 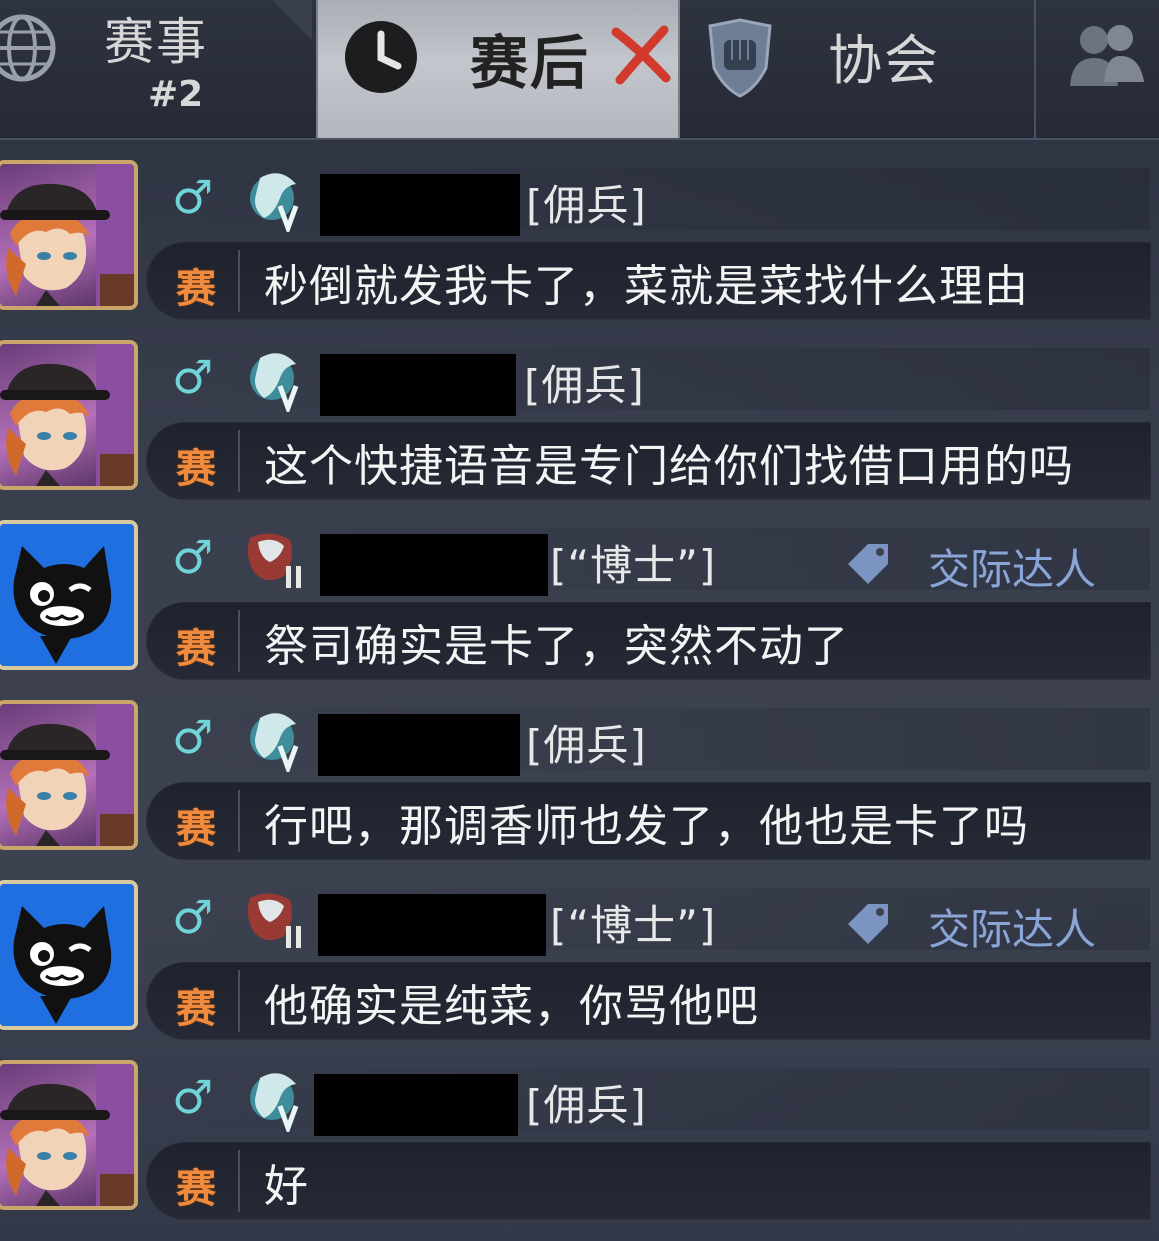 I want to click on message-text: 他确实是纯菜，你骂他吧, so click(x=511, y=1006).